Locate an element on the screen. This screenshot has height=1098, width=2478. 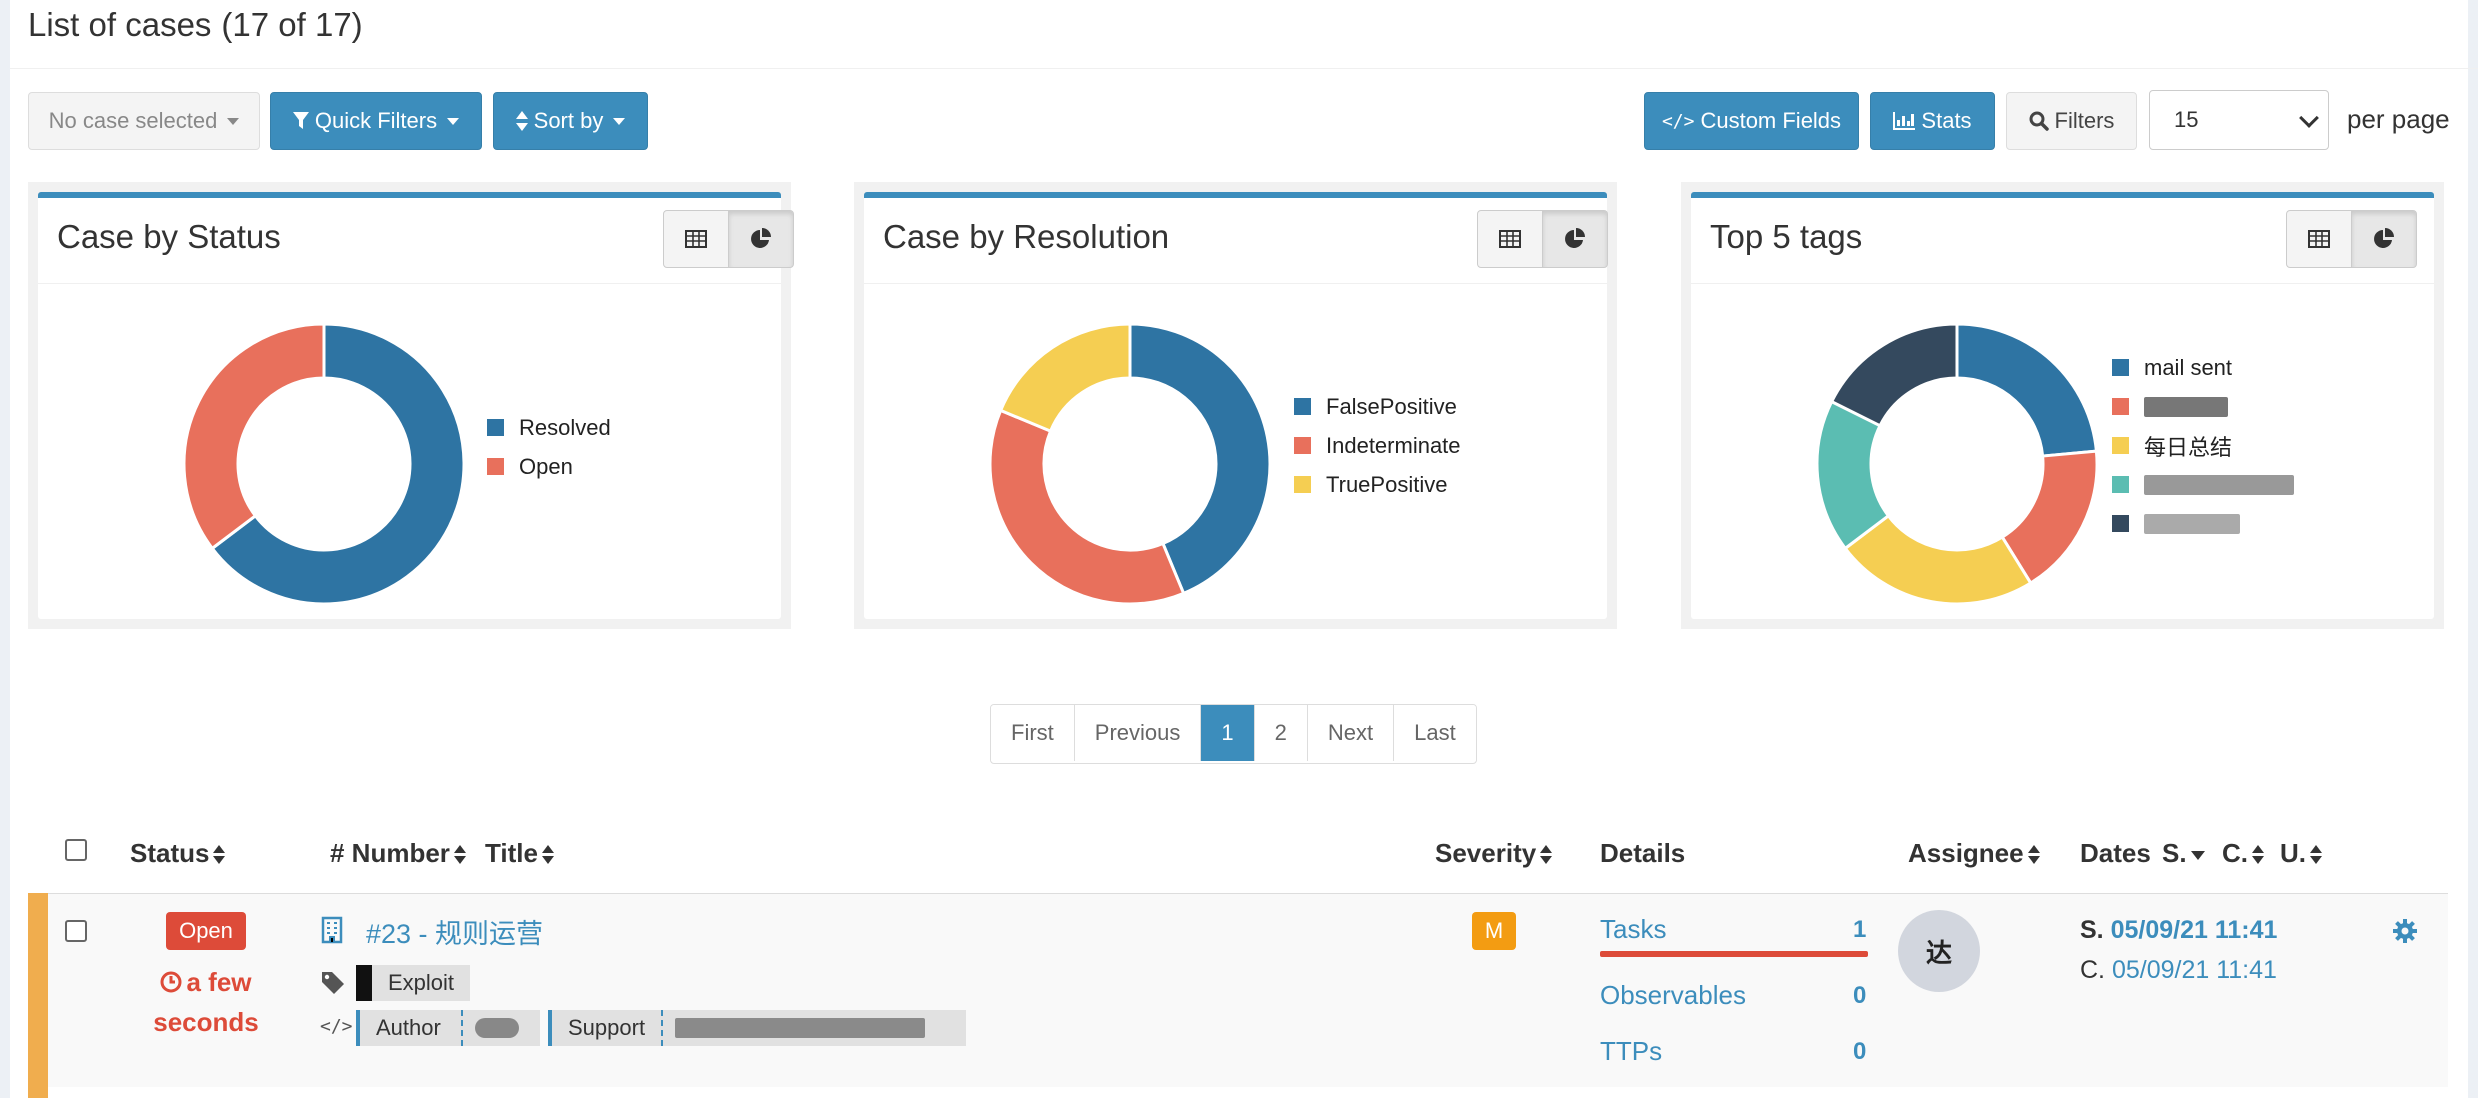
redacted-value is located at coordinates (800, 1028).